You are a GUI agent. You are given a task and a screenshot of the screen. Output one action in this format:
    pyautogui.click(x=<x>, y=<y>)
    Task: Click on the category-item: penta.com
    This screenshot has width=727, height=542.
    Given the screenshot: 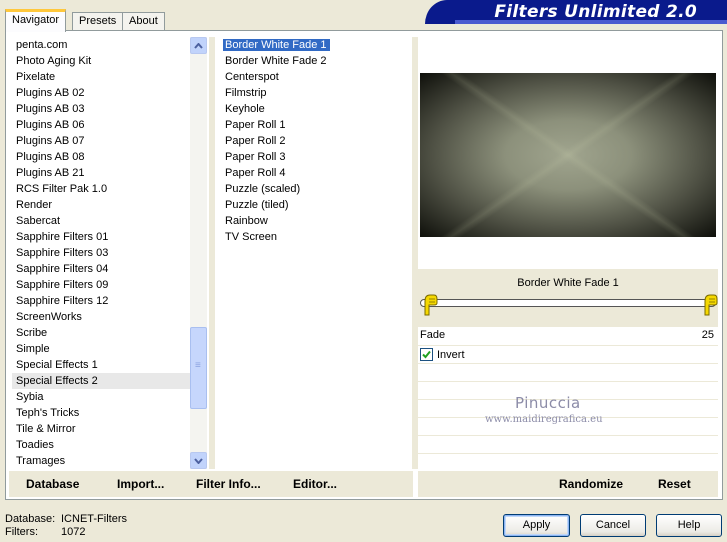 What is the action you would take?
    pyautogui.click(x=101, y=45)
    